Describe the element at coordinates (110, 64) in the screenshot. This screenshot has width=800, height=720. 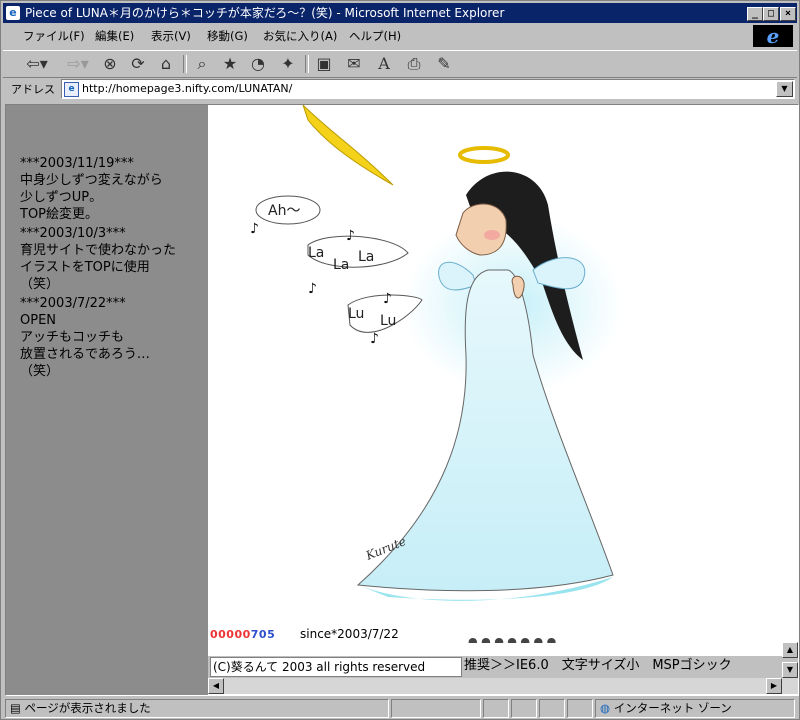
I see `stop-icon: ⊗` at that location.